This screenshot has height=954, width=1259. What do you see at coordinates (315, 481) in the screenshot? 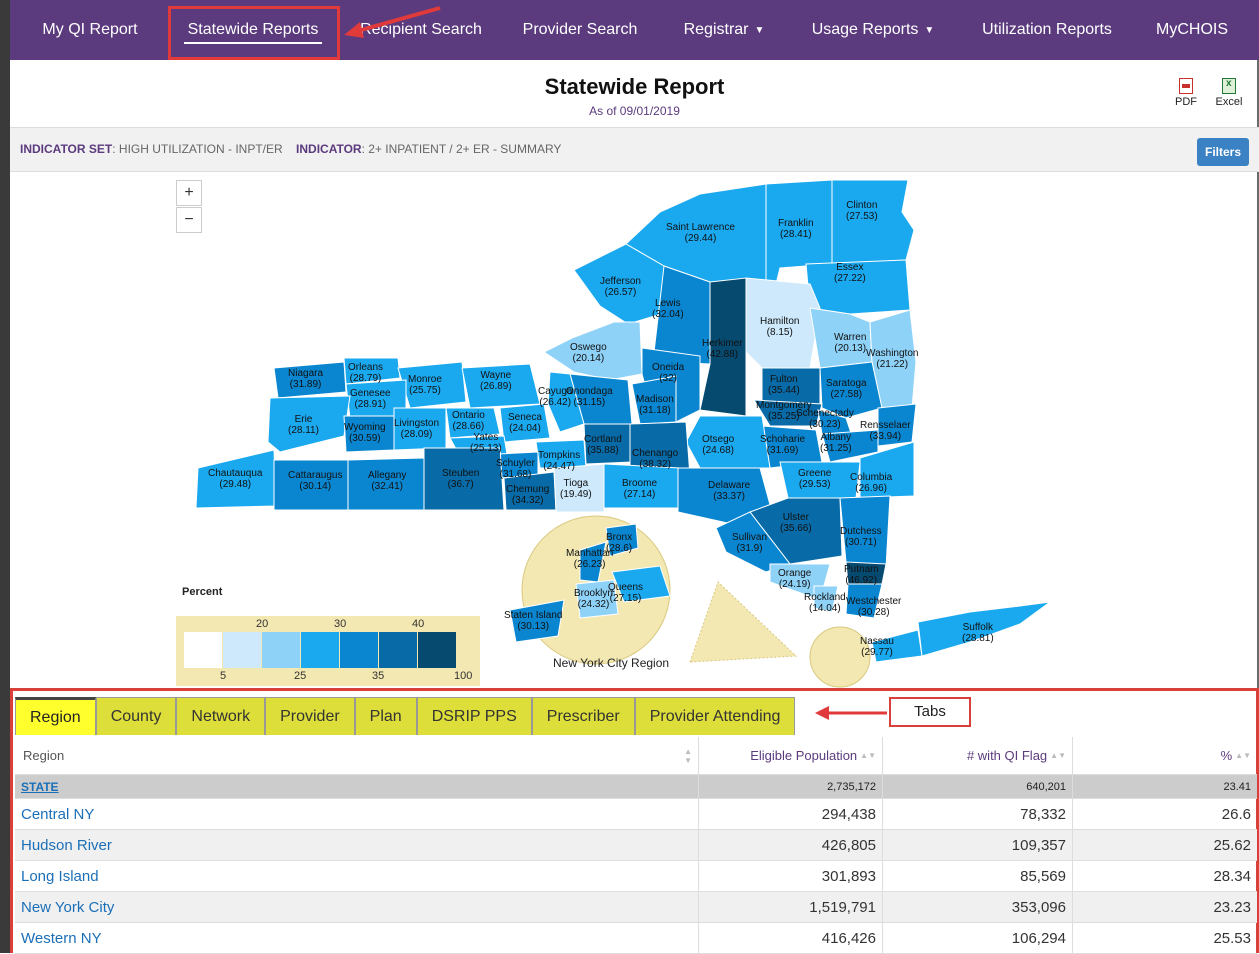
I see `label-cattaraugus: Cattaraugus (30.14)` at bounding box center [315, 481].